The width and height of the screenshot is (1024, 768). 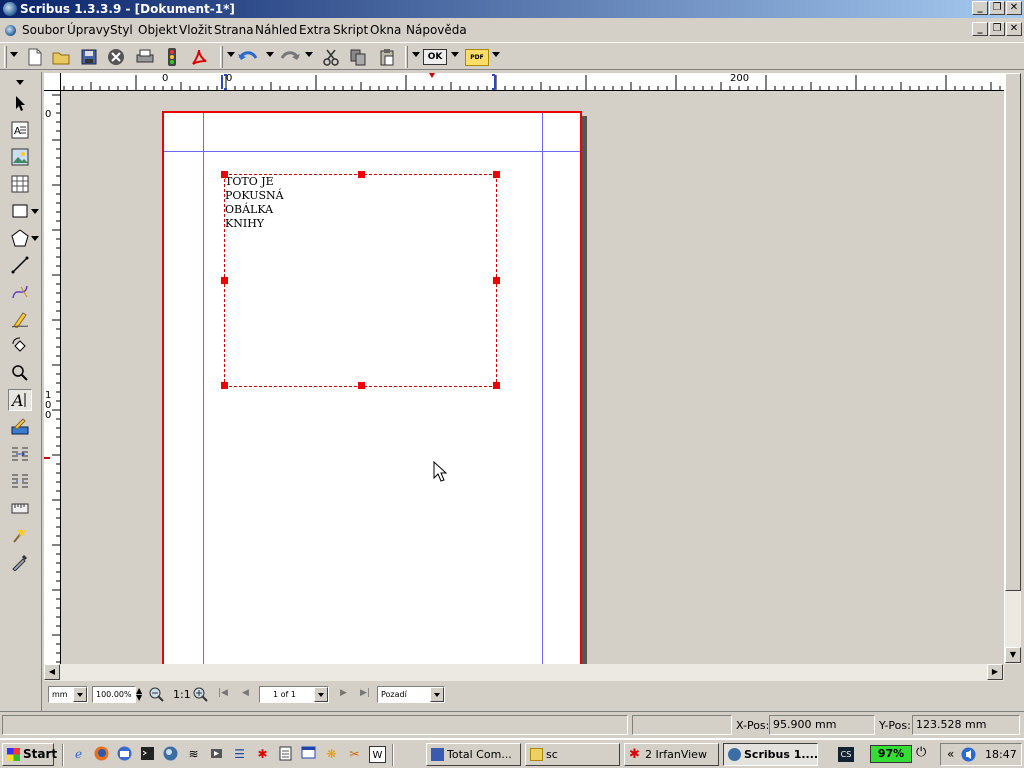 I want to click on save-icon, so click(x=89, y=57).